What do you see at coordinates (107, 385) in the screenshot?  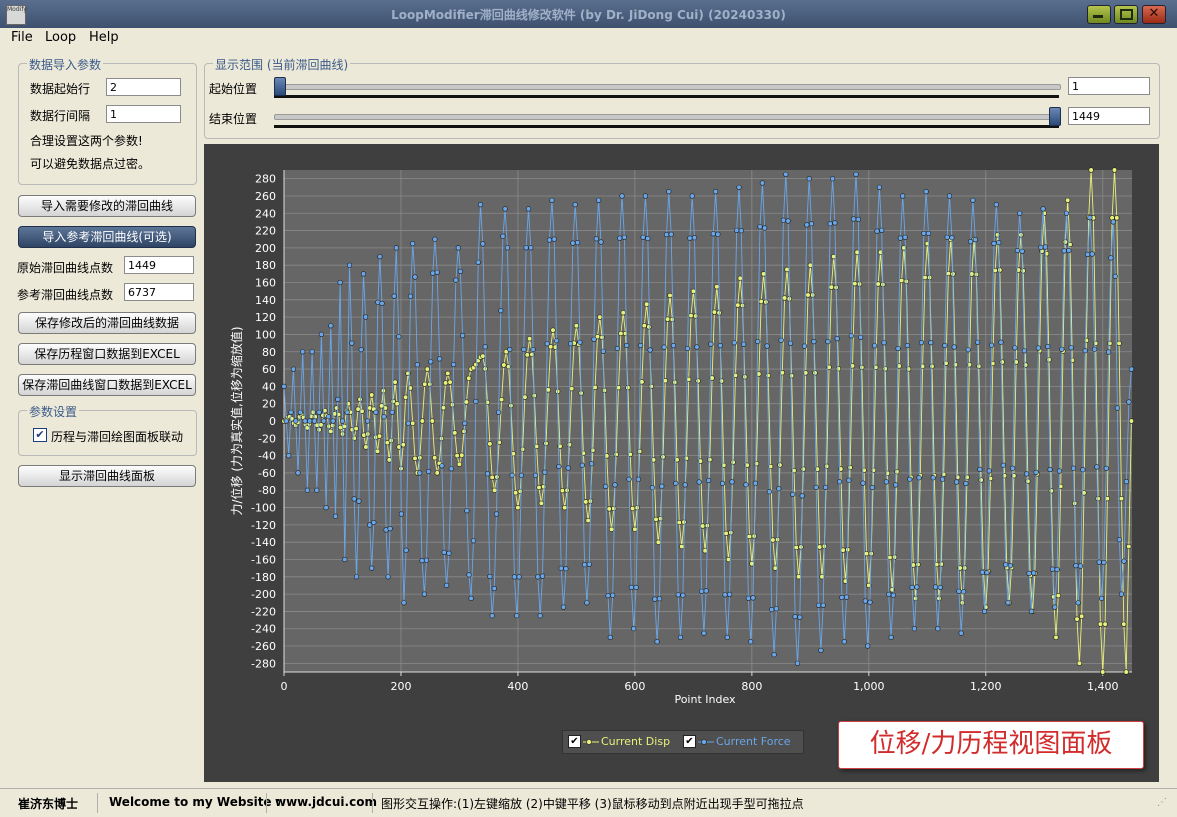 I see `save-loop-excel-button: 保存滞回曲线窗口数据到EXCEL` at bounding box center [107, 385].